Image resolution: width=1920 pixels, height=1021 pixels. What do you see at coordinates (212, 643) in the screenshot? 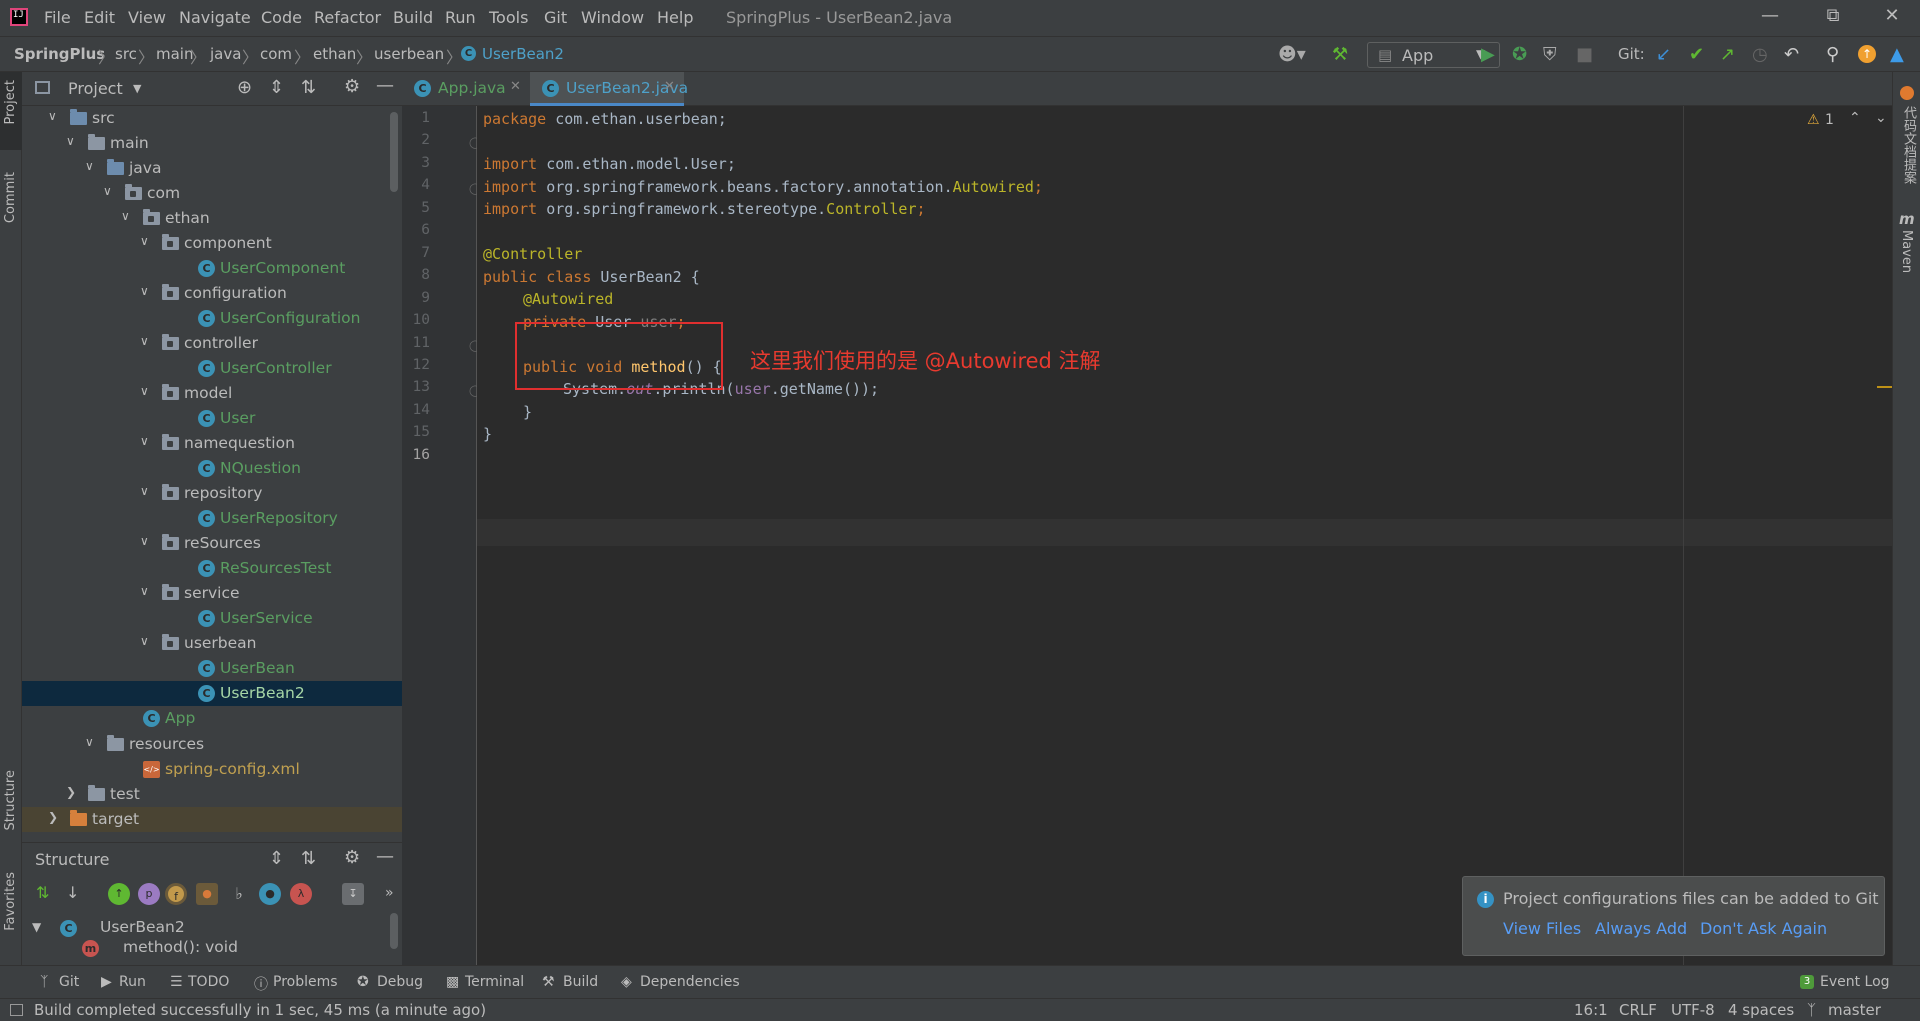
I see `tree-item-userbean: ∨ userbean` at bounding box center [212, 643].